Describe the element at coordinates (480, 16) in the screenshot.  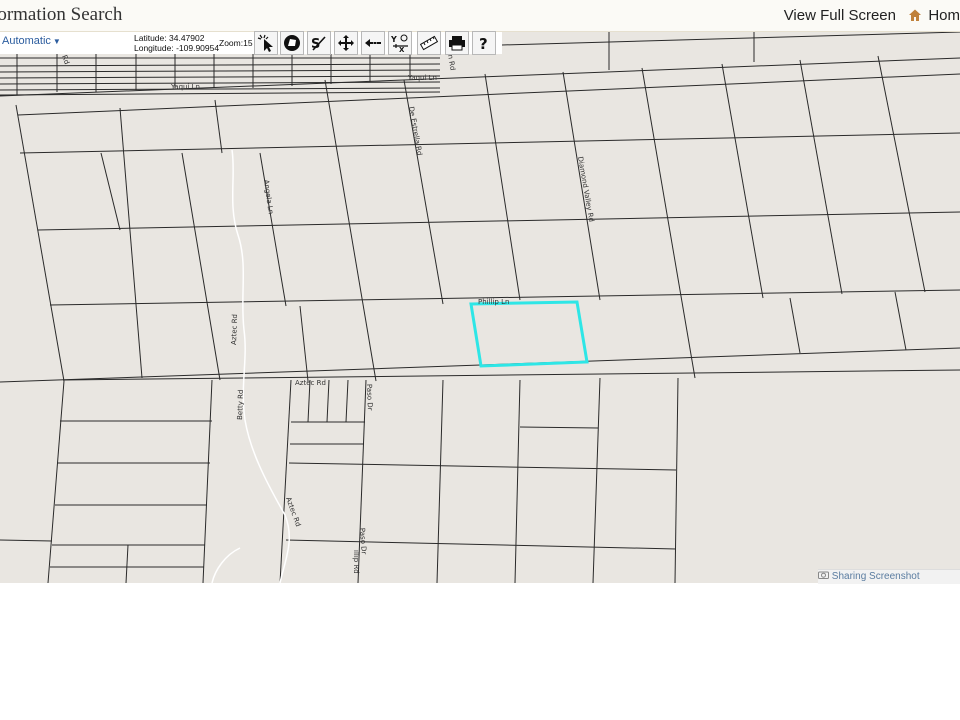
I see `header-bar: formation Search View Full Screen Hom` at that location.